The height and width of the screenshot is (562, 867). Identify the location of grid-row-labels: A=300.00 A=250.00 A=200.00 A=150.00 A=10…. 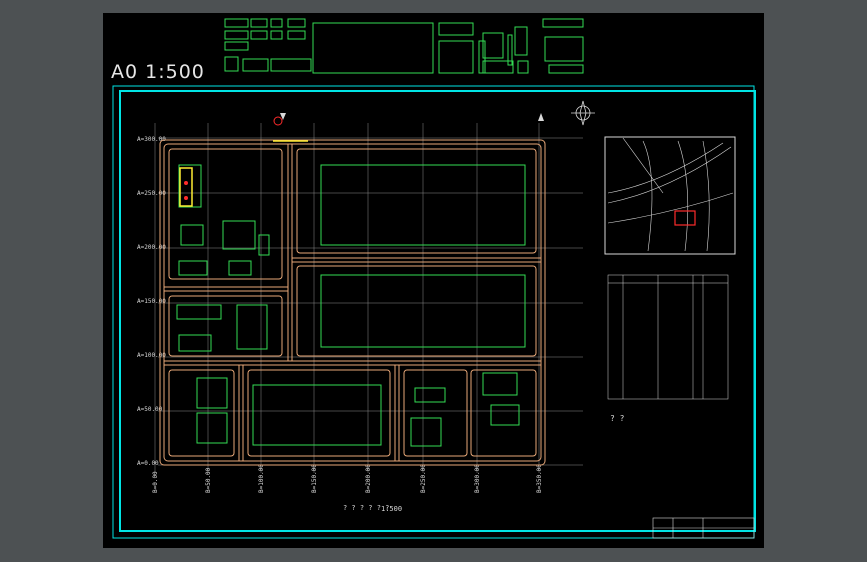
(151, 301).